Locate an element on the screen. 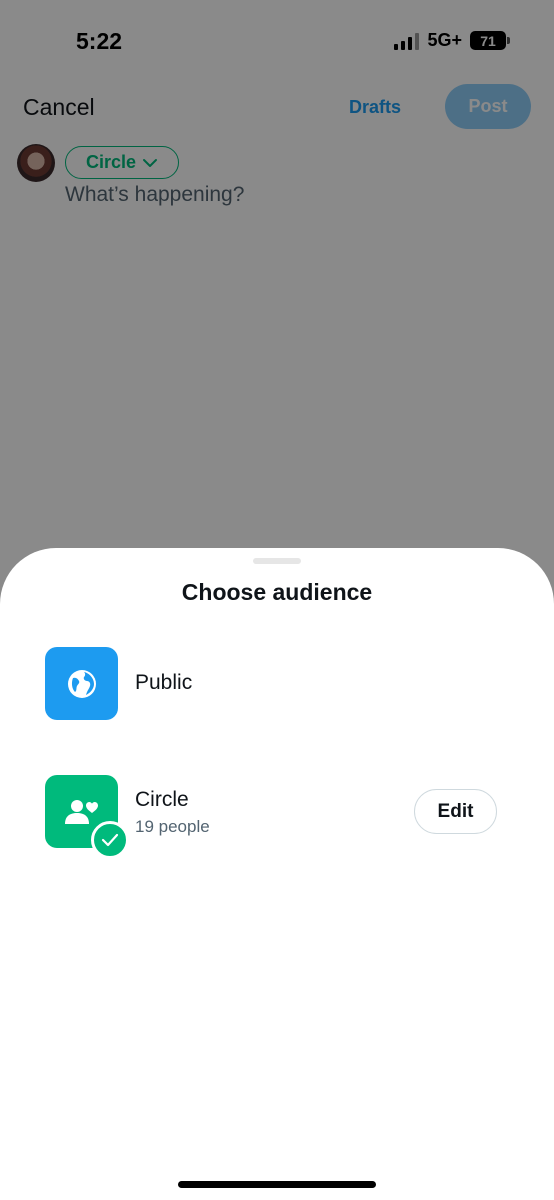 The width and height of the screenshot is (554, 1200). public-tile is located at coordinates (81, 683).